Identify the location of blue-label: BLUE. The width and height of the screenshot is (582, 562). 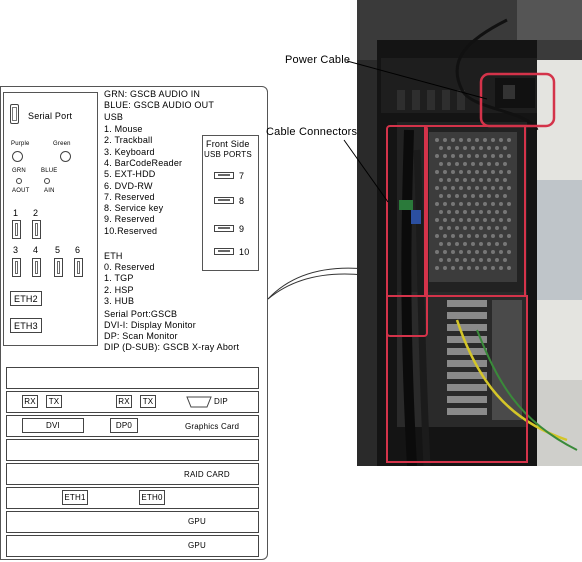
(49, 171).